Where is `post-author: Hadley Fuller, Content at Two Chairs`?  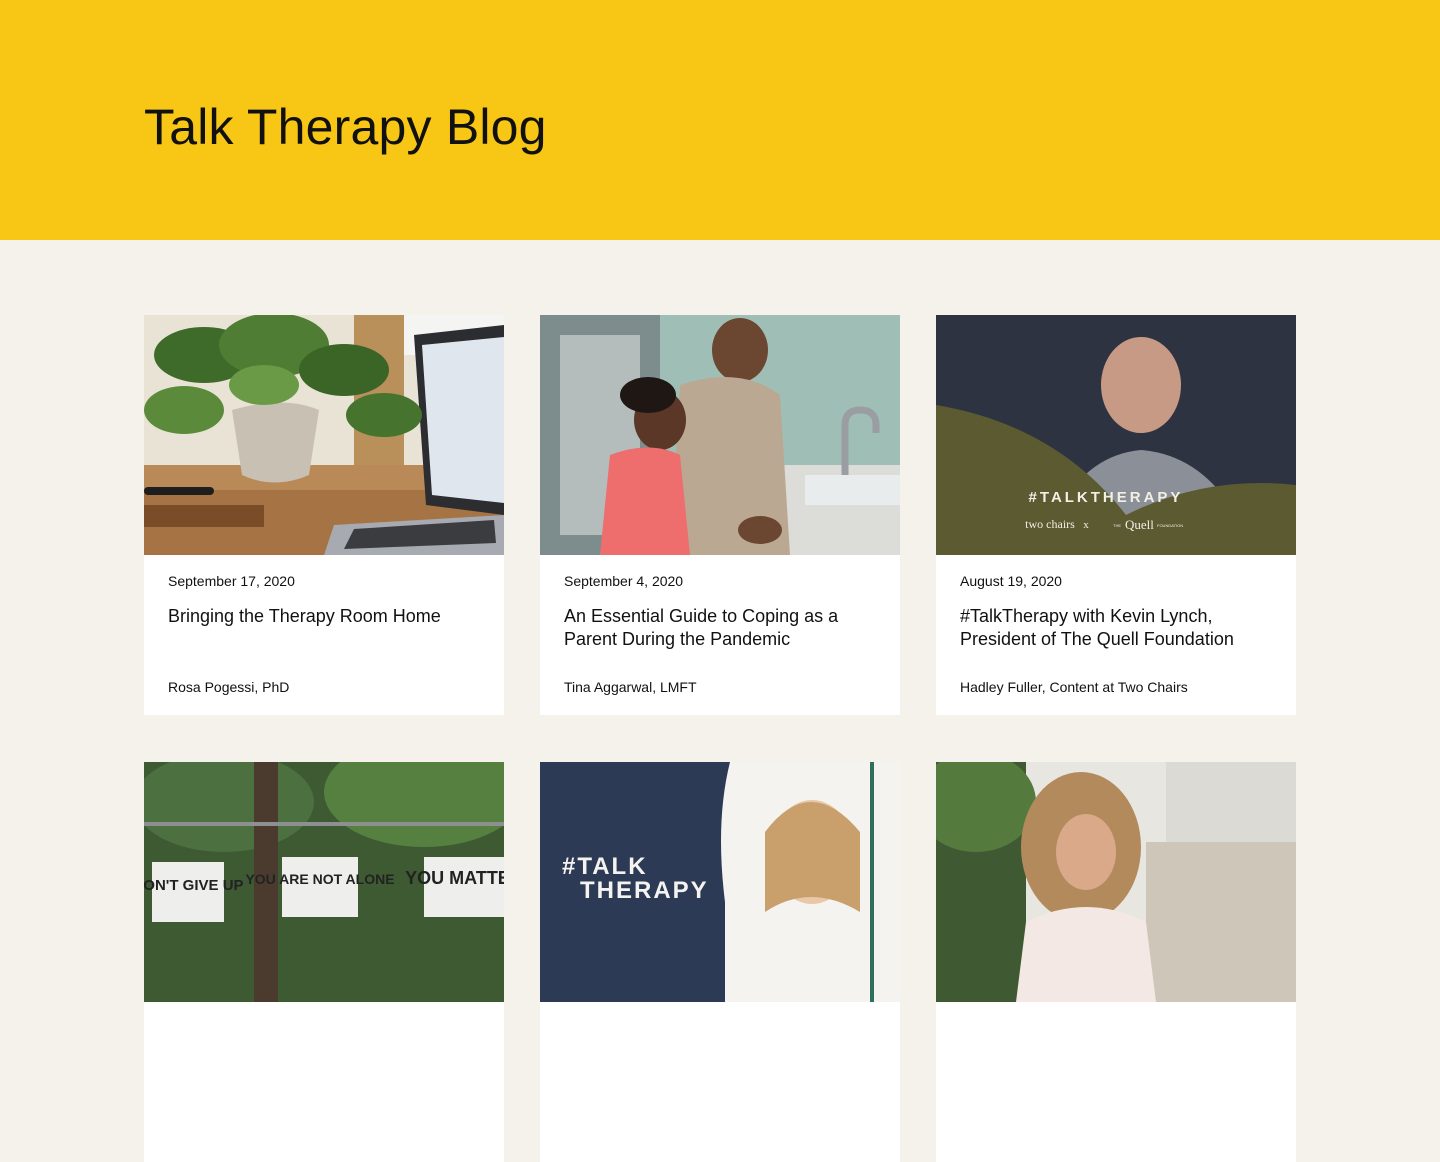 post-author: Hadley Fuller, Content at Two Chairs is located at coordinates (1074, 687).